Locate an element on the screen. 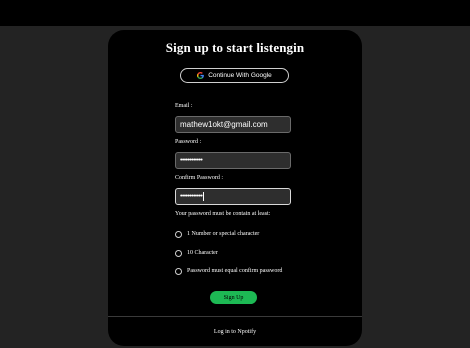 Image resolution: width=470 pixels, height=348 pixels. google-icon is located at coordinates (201, 75).